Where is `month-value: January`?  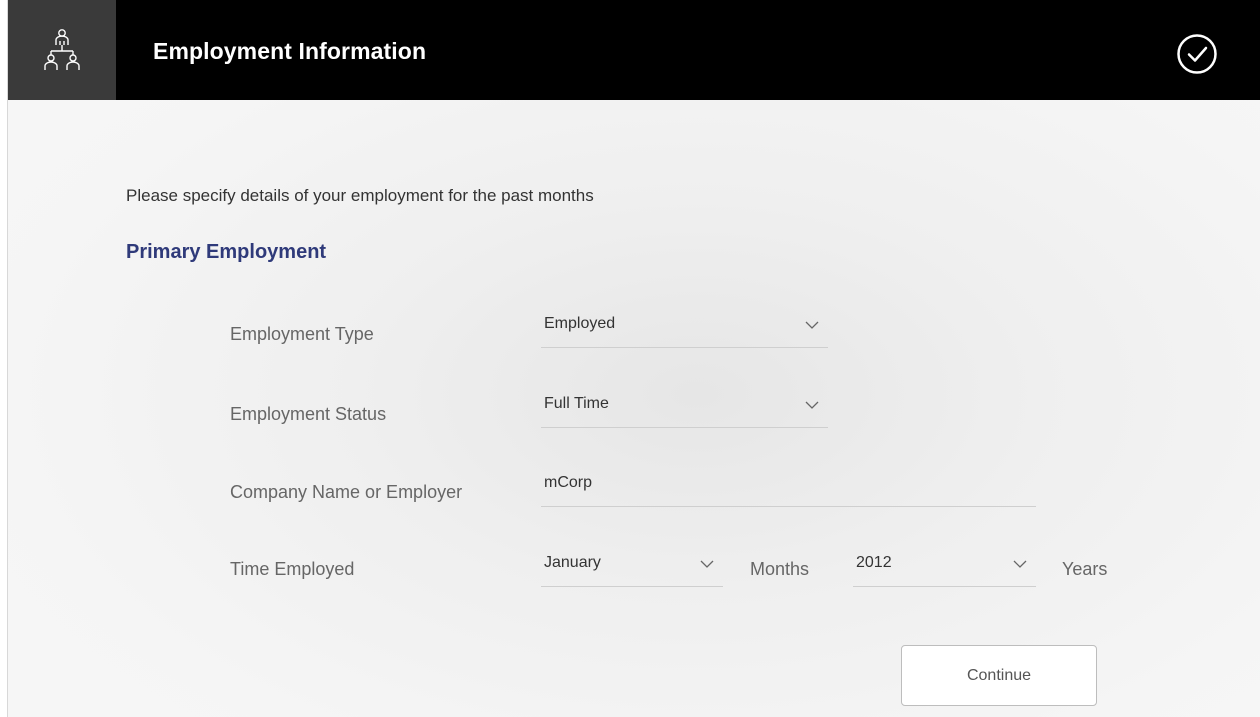
month-value: January is located at coordinates (572, 562).